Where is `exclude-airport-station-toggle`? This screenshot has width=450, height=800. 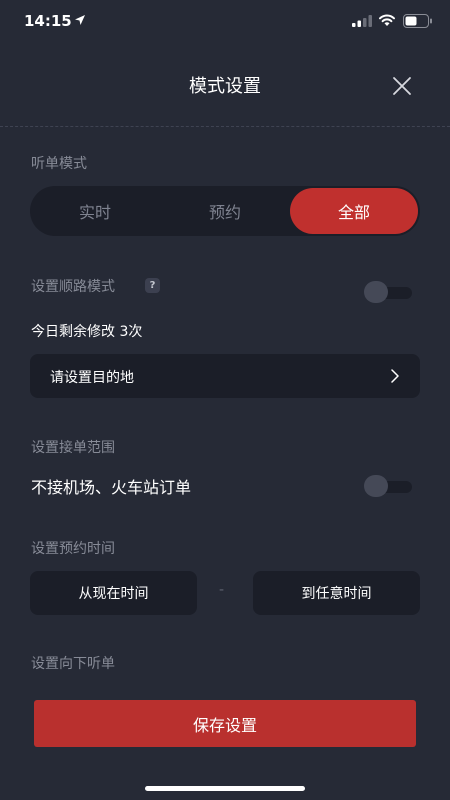
exclude-airport-station-toggle is located at coordinates (388, 486).